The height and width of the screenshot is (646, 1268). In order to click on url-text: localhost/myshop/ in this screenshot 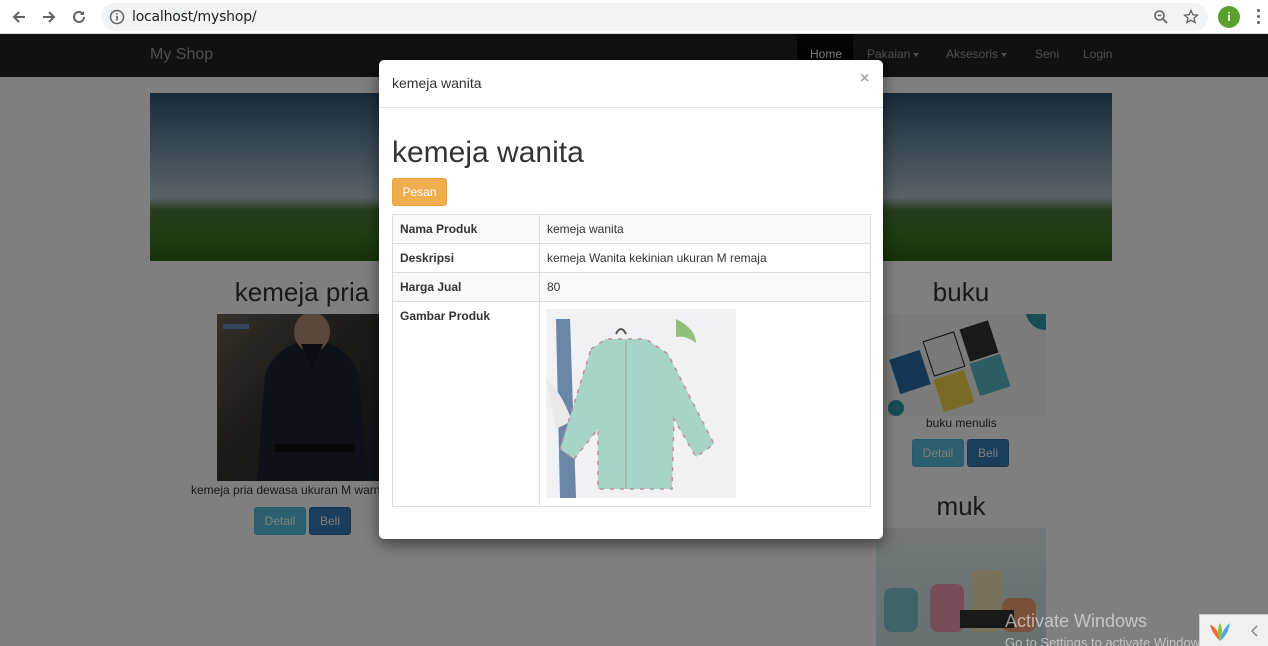, I will do `click(194, 17)`.